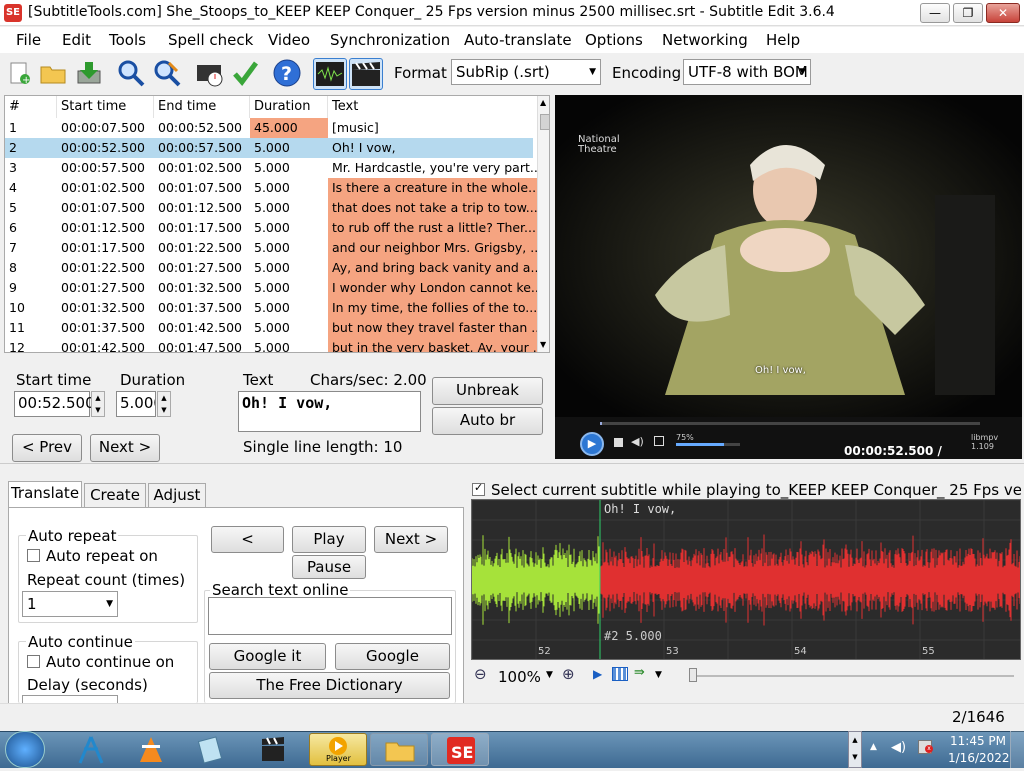  What do you see at coordinates (1003, 13) in the screenshot?
I see `close-button: ✕` at bounding box center [1003, 13].